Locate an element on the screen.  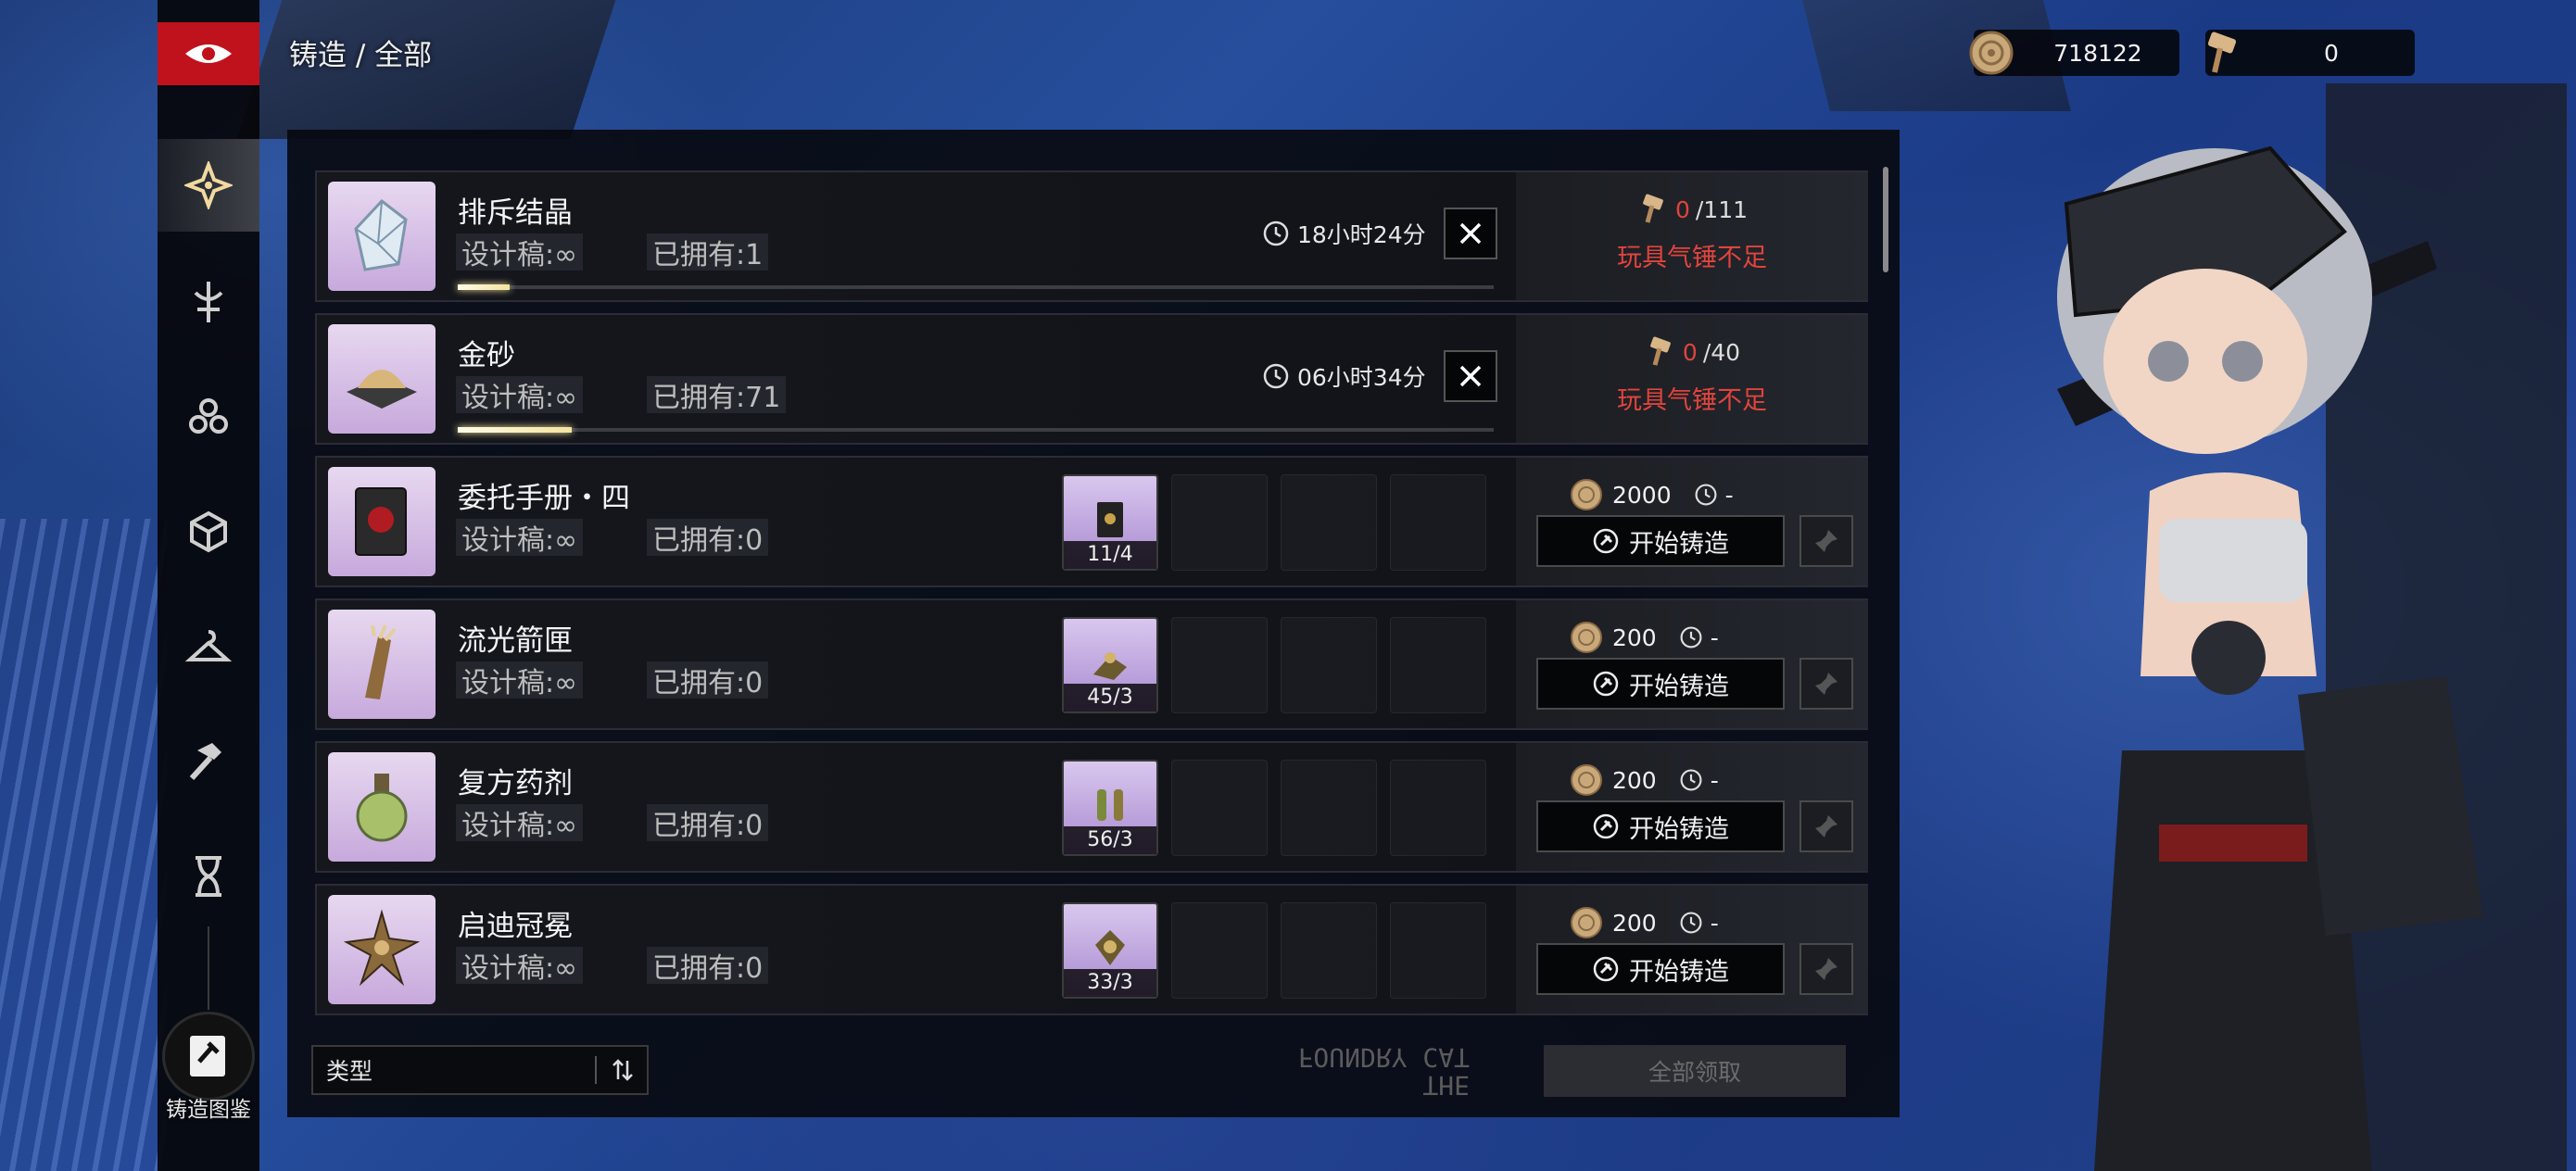
material-count: 56/3 is located at coordinates (1110, 840).